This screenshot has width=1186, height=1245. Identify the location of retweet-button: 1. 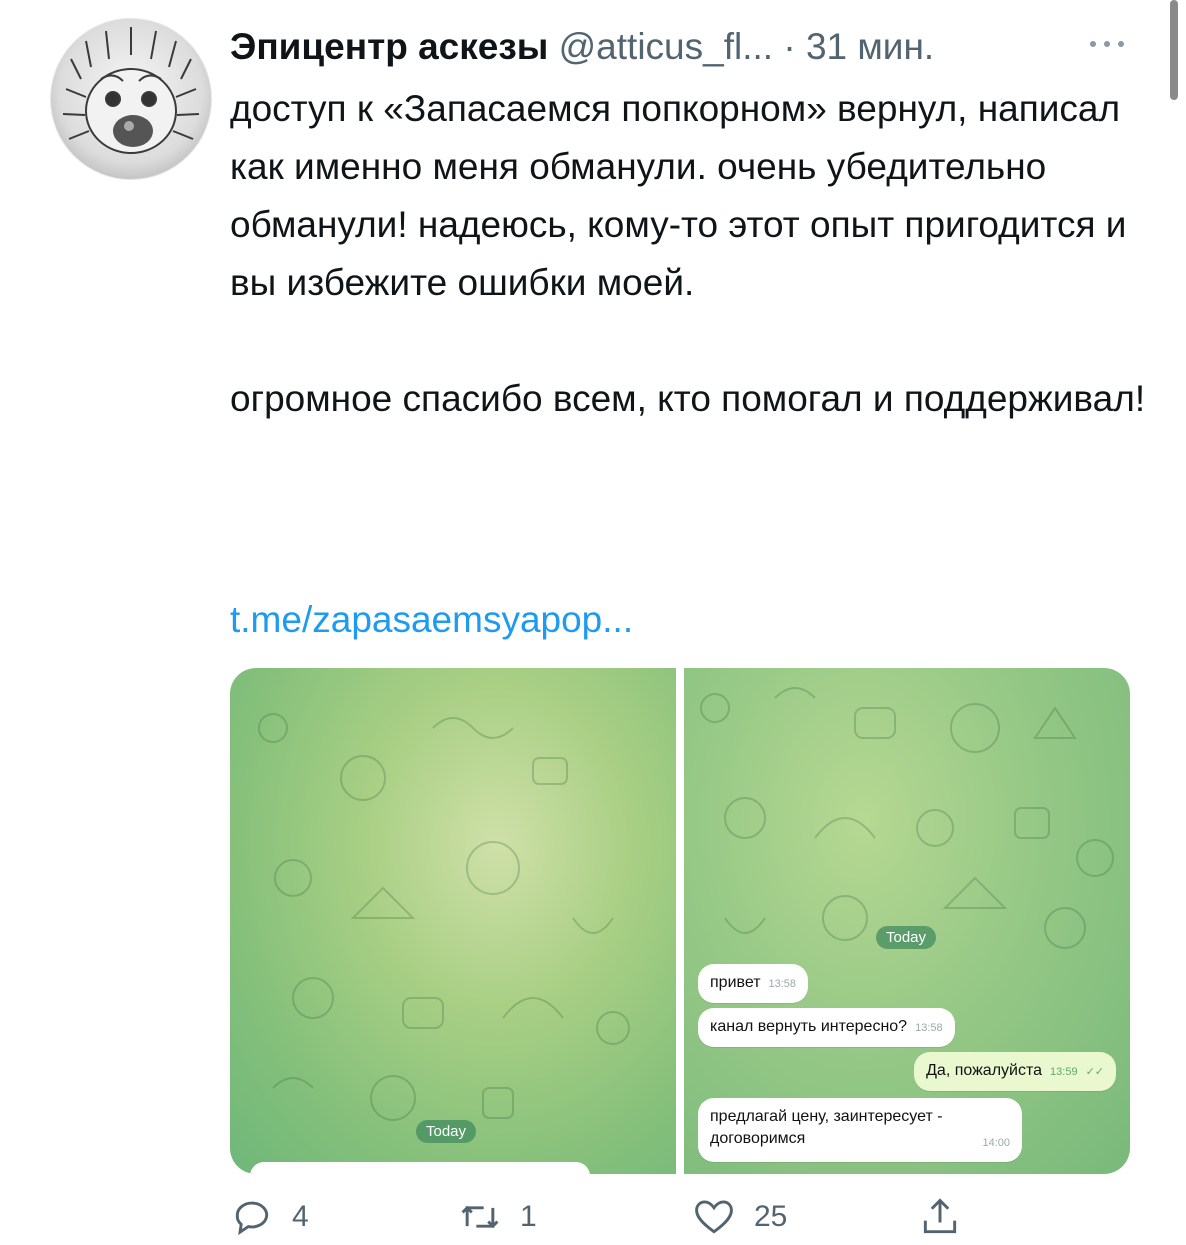
(497, 1217).